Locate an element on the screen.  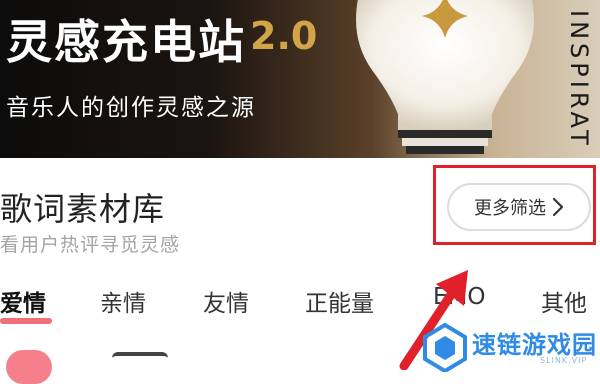
banner-subtitle: 音乐人的创作灵感之源 is located at coordinates (131, 108).